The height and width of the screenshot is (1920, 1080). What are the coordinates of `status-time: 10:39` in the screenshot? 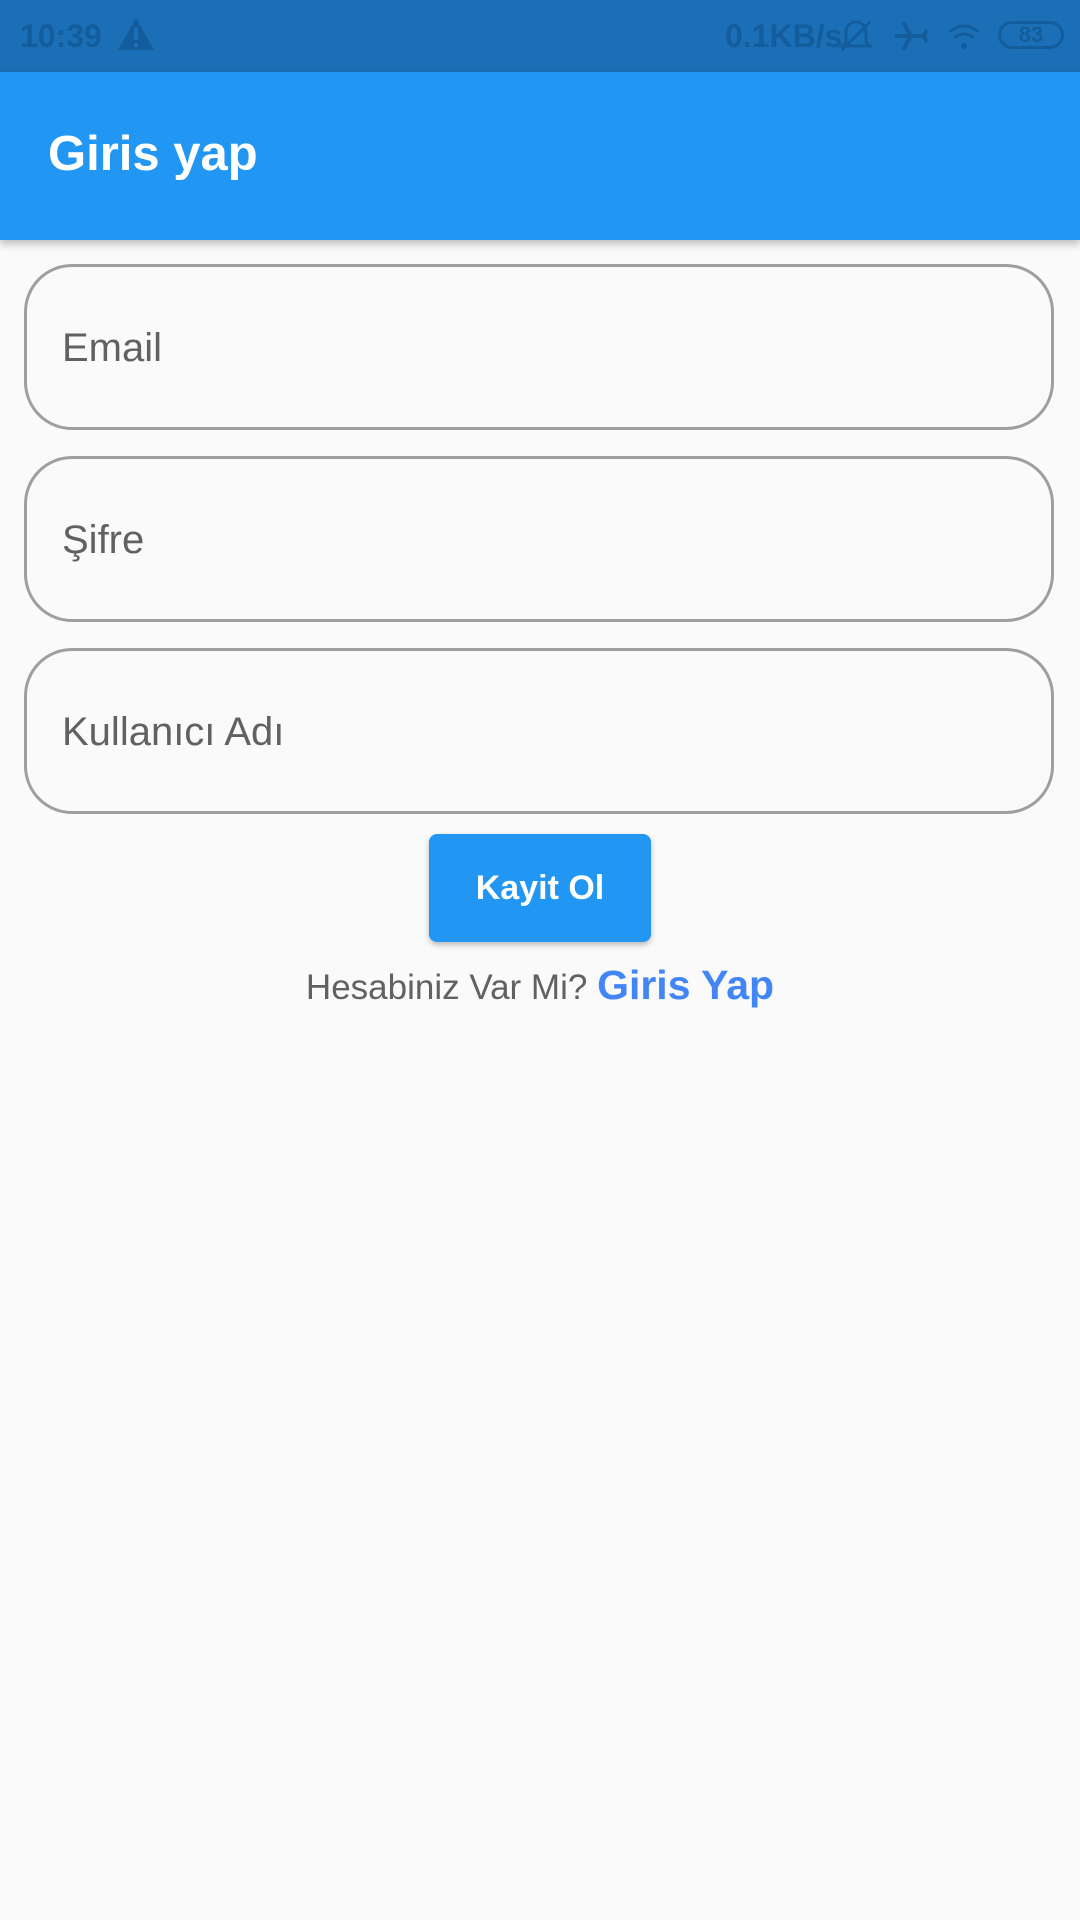 It's located at (61, 36).